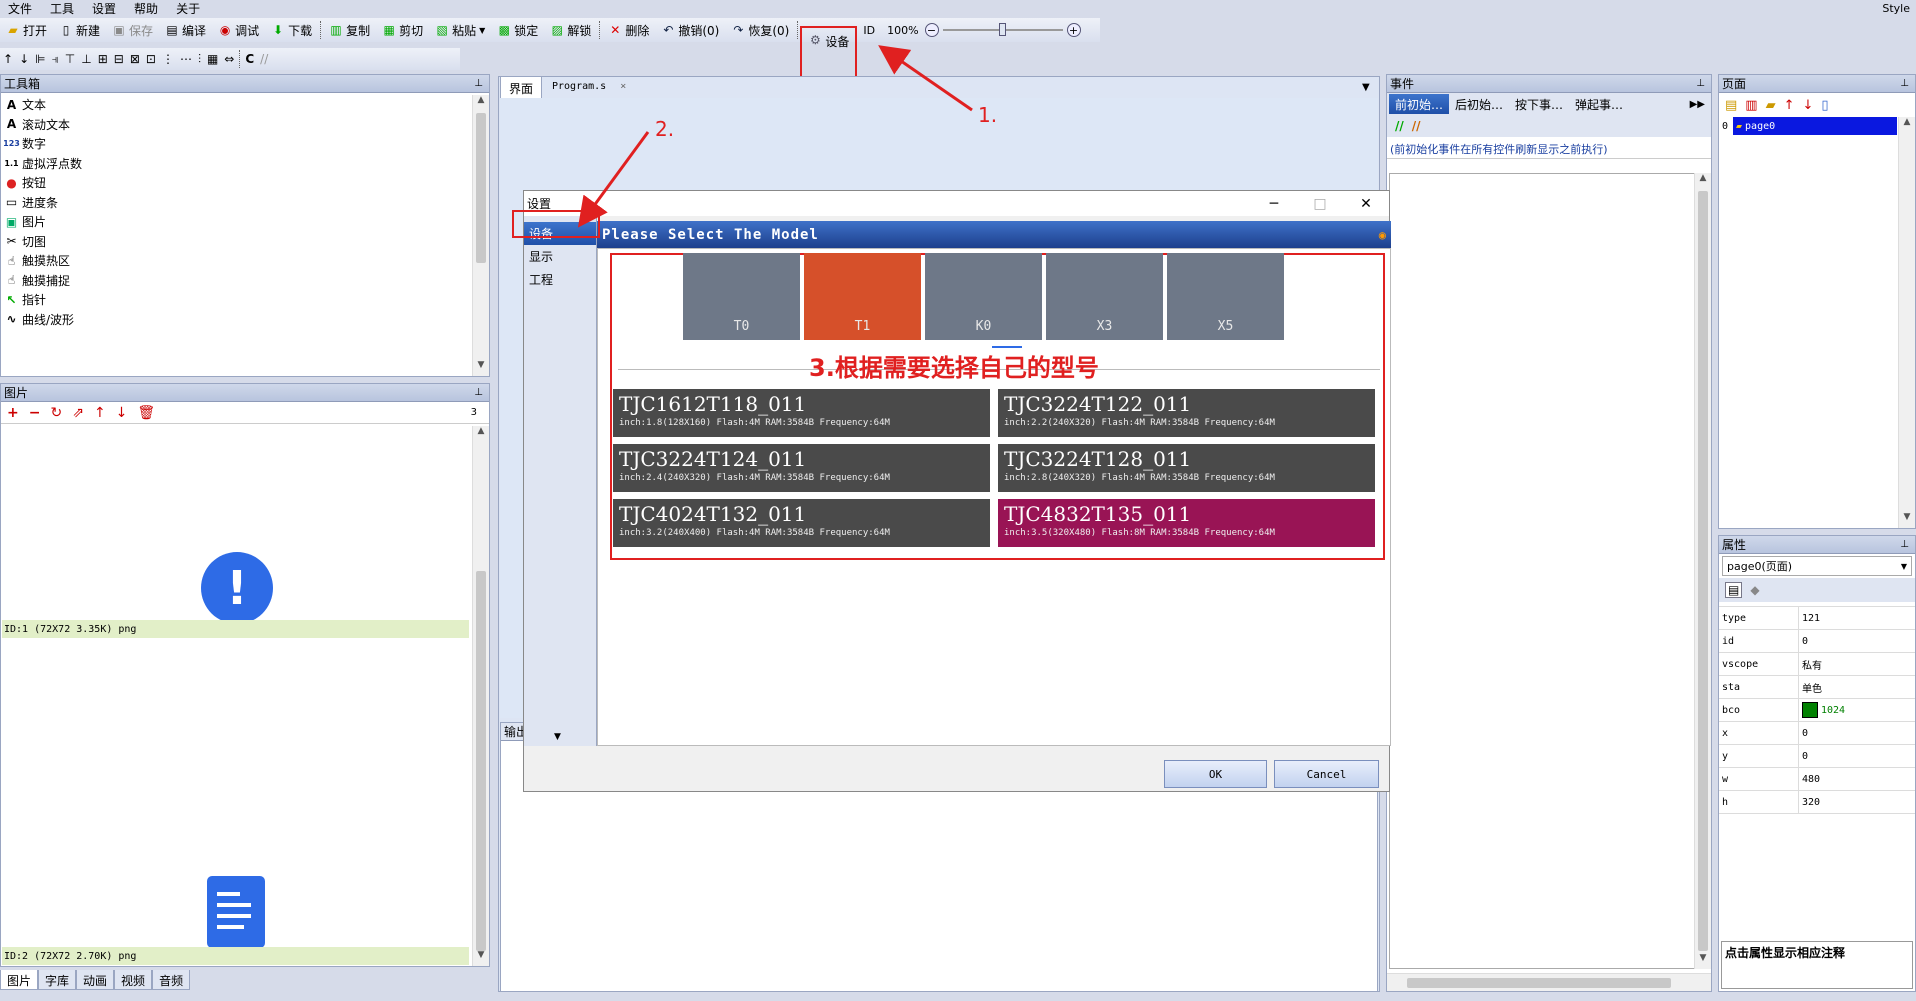  Describe the element at coordinates (988, 115) in the screenshot. I see `step1-annotation: 1.` at that location.